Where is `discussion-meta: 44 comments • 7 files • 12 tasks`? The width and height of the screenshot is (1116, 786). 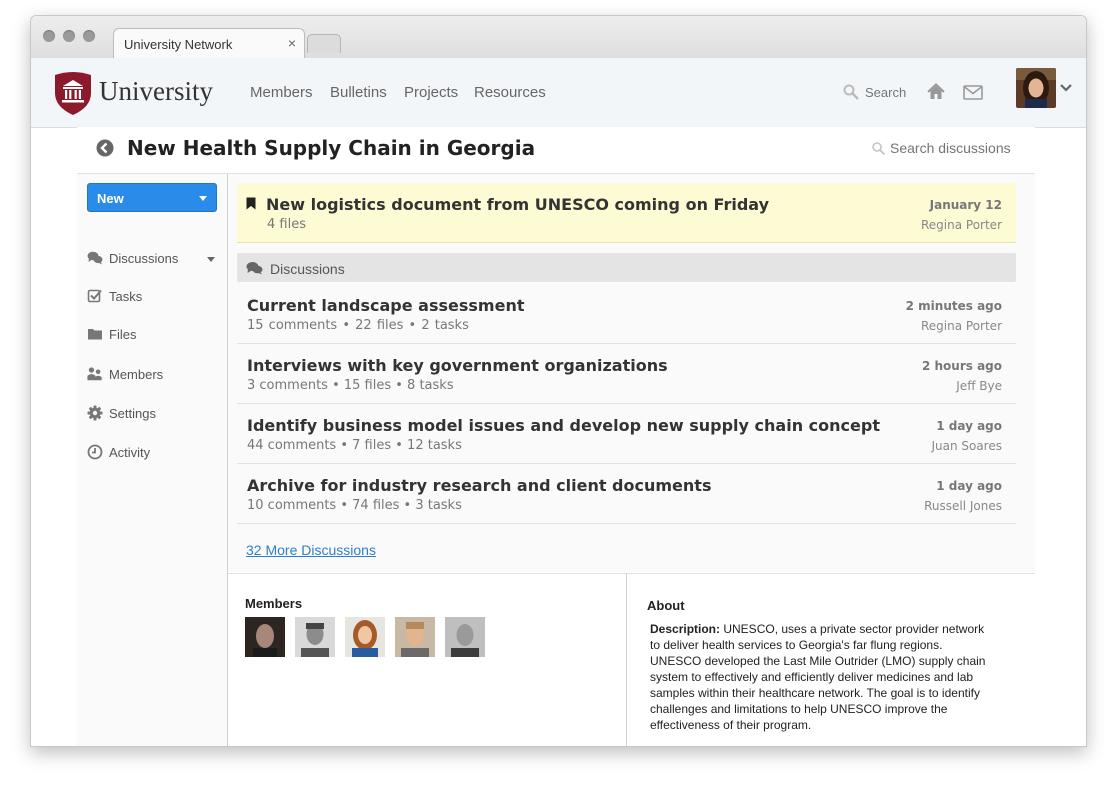
discussion-meta: 44 comments • 7 files • 12 tasks is located at coordinates (354, 445).